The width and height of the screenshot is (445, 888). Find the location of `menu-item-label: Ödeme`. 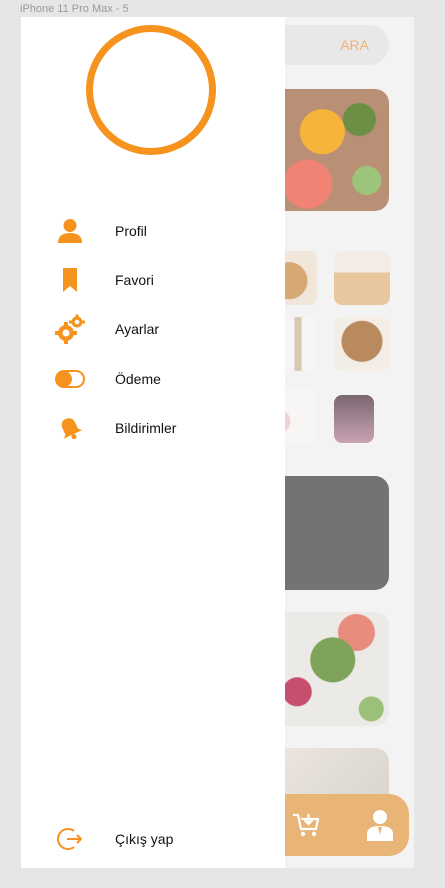

menu-item-label: Ödeme is located at coordinates (138, 379).